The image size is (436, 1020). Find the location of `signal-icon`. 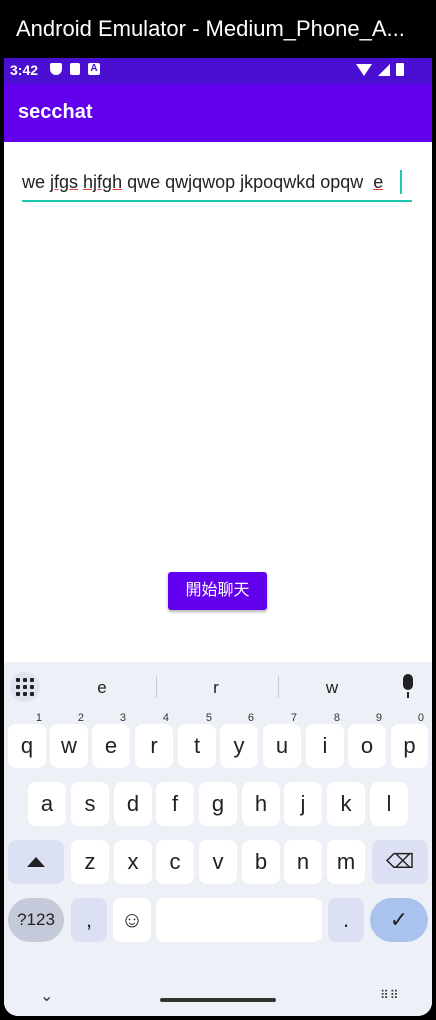

signal-icon is located at coordinates (384, 69).